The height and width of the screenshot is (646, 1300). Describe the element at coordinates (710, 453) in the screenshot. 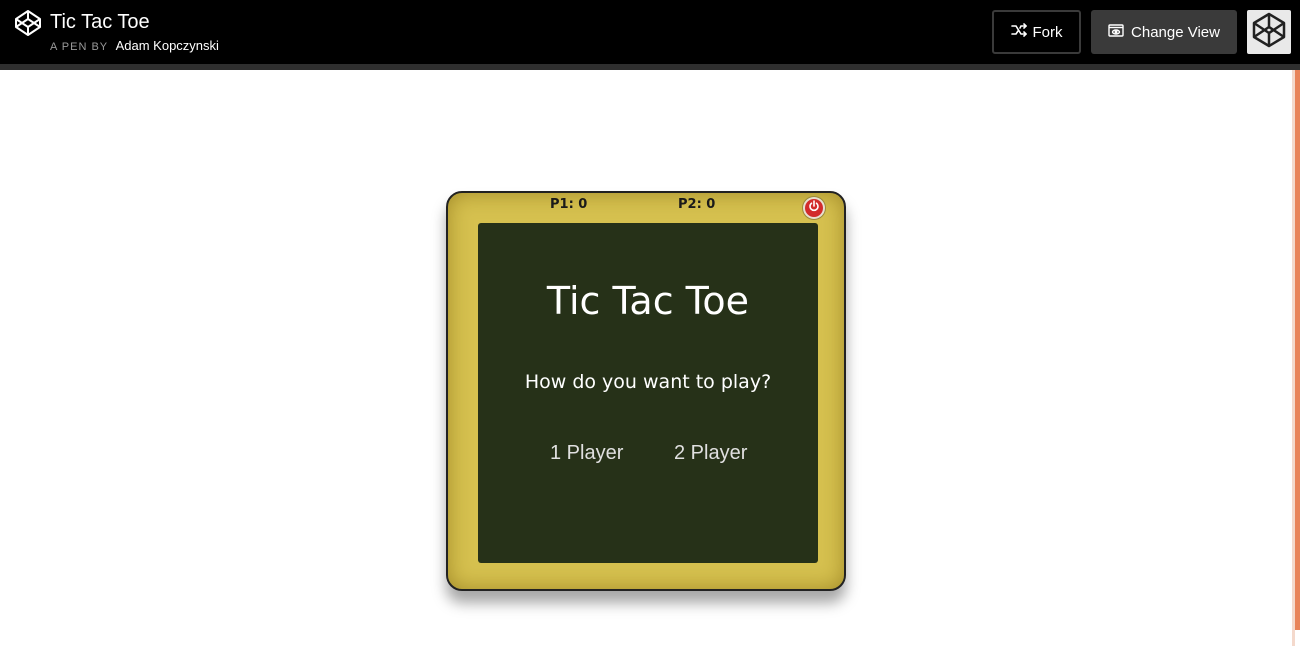

I see `two-player-option: 2 Player` at that location.